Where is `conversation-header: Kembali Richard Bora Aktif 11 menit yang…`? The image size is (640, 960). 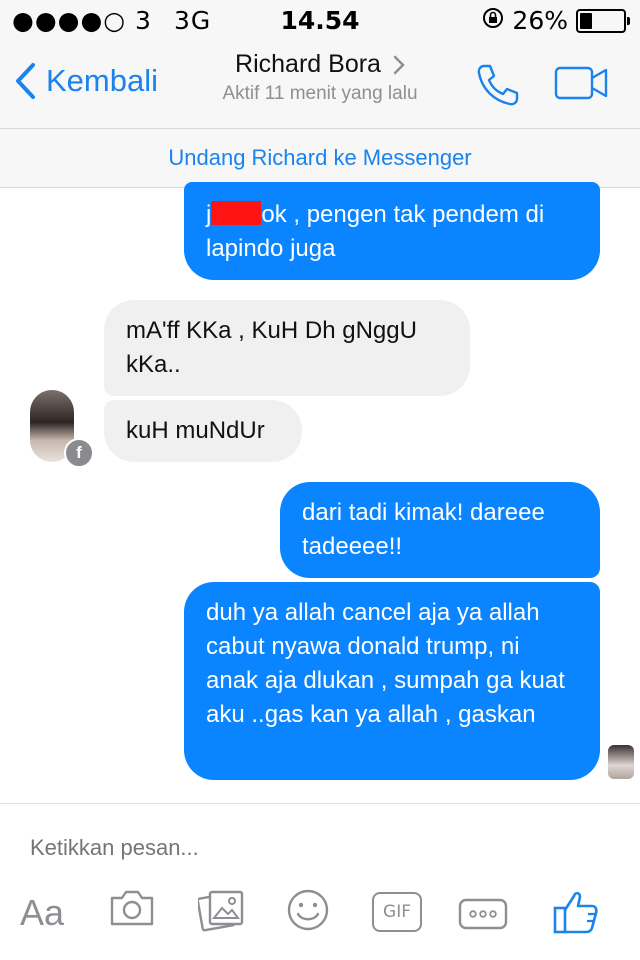 conversation-header: Kembali Richard Bora Aktif 11 menit yang… is located at coordinates (320, 84).